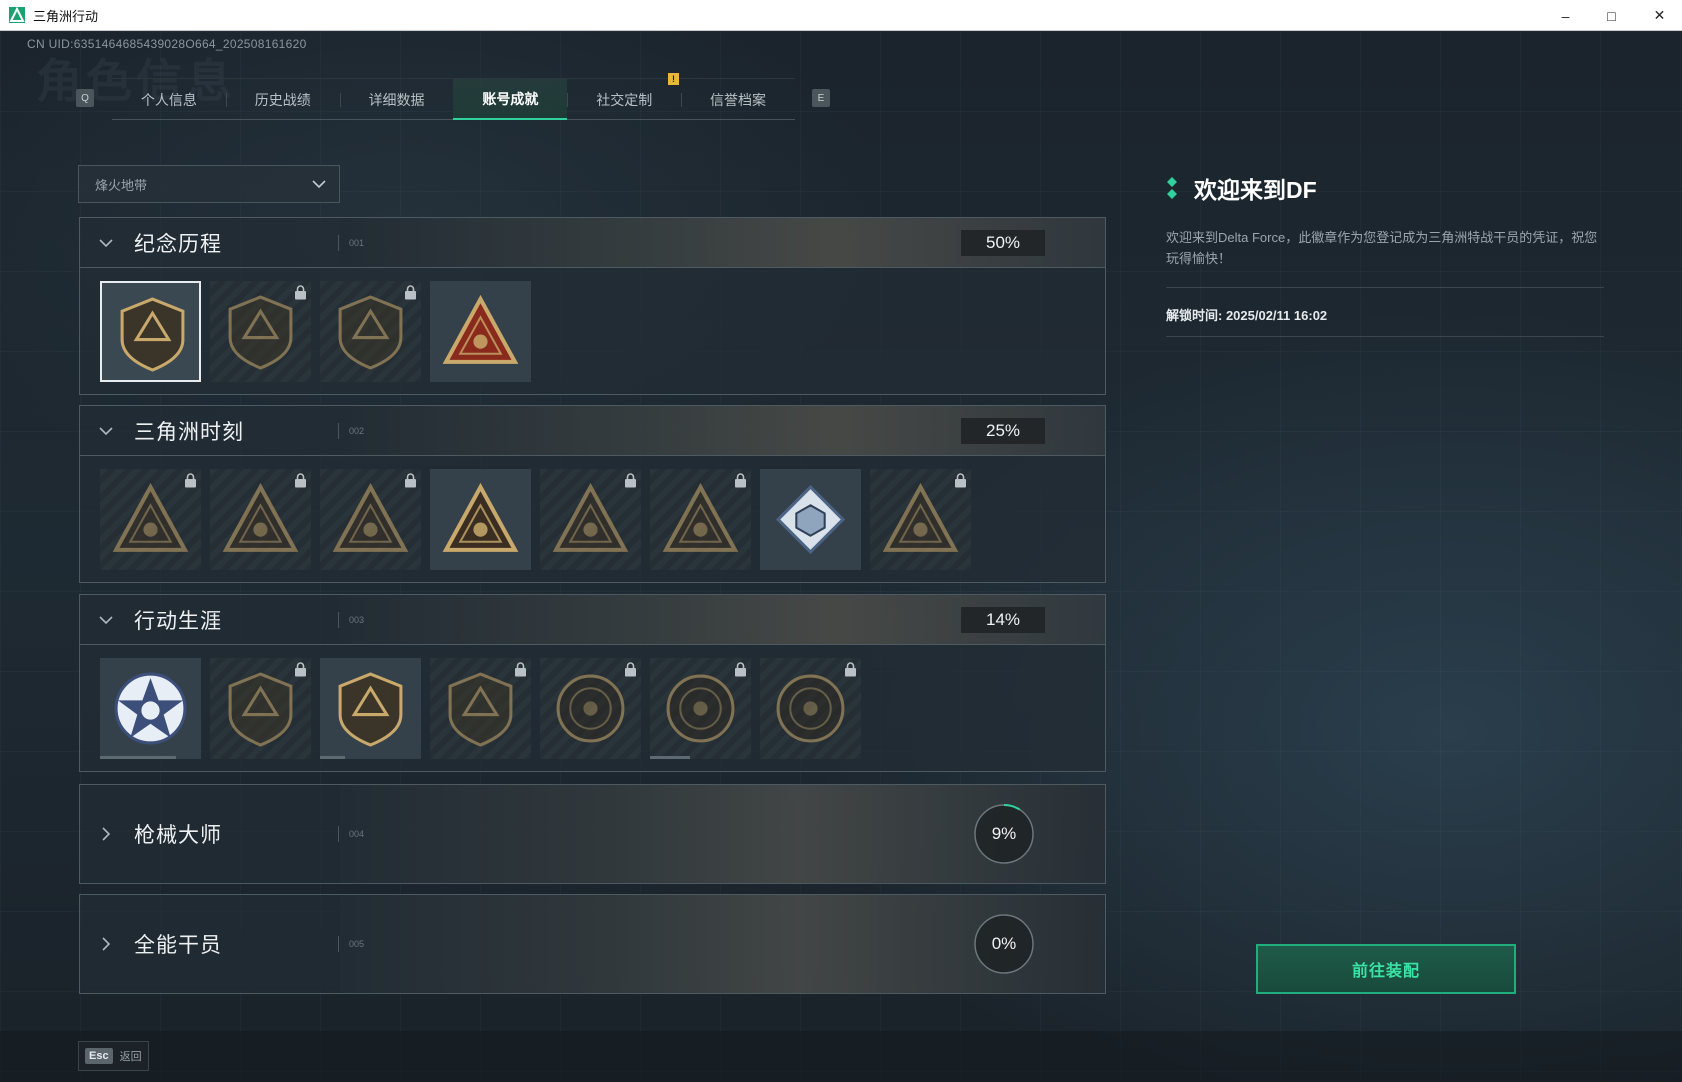  I want to click on achievement-section: 行动生涯 003 14%, so click(592, 683).